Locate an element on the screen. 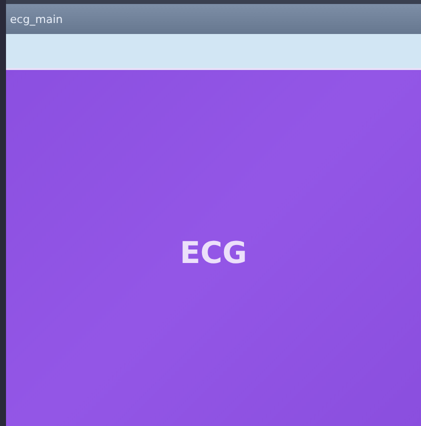  screen-label: ECG is located at coordinates (214, 253).